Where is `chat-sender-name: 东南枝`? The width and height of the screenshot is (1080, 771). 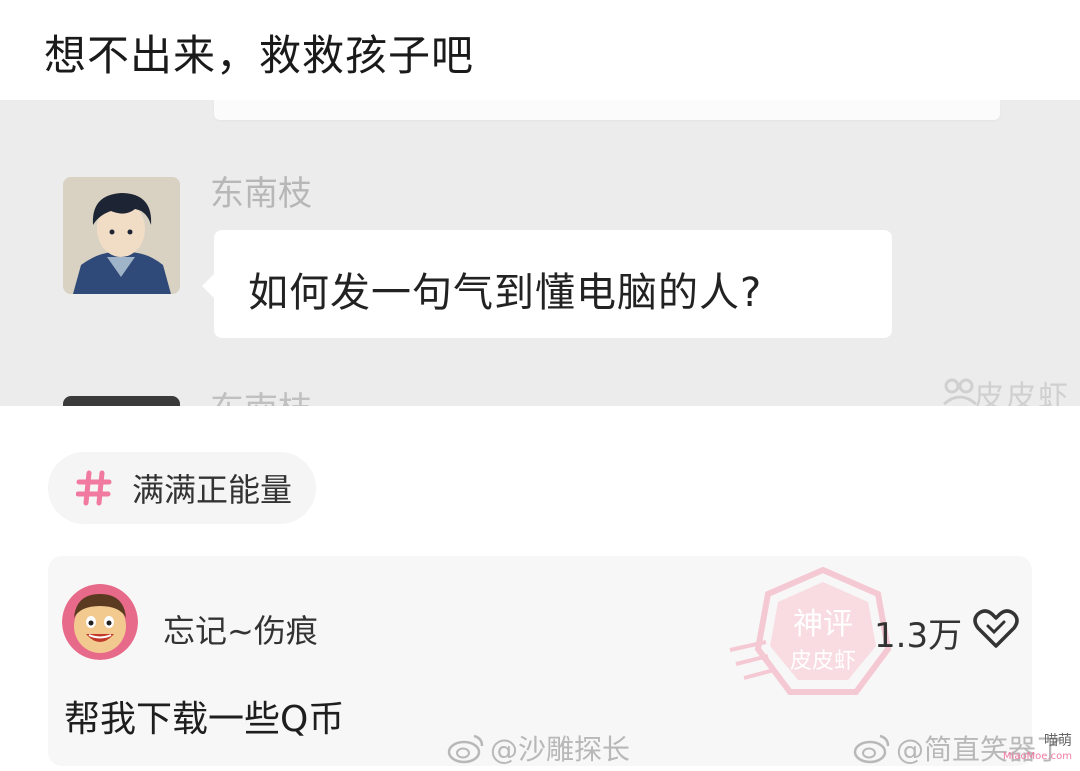 chat-sender-name: 东南枝 is located at coordinates (261, 194).